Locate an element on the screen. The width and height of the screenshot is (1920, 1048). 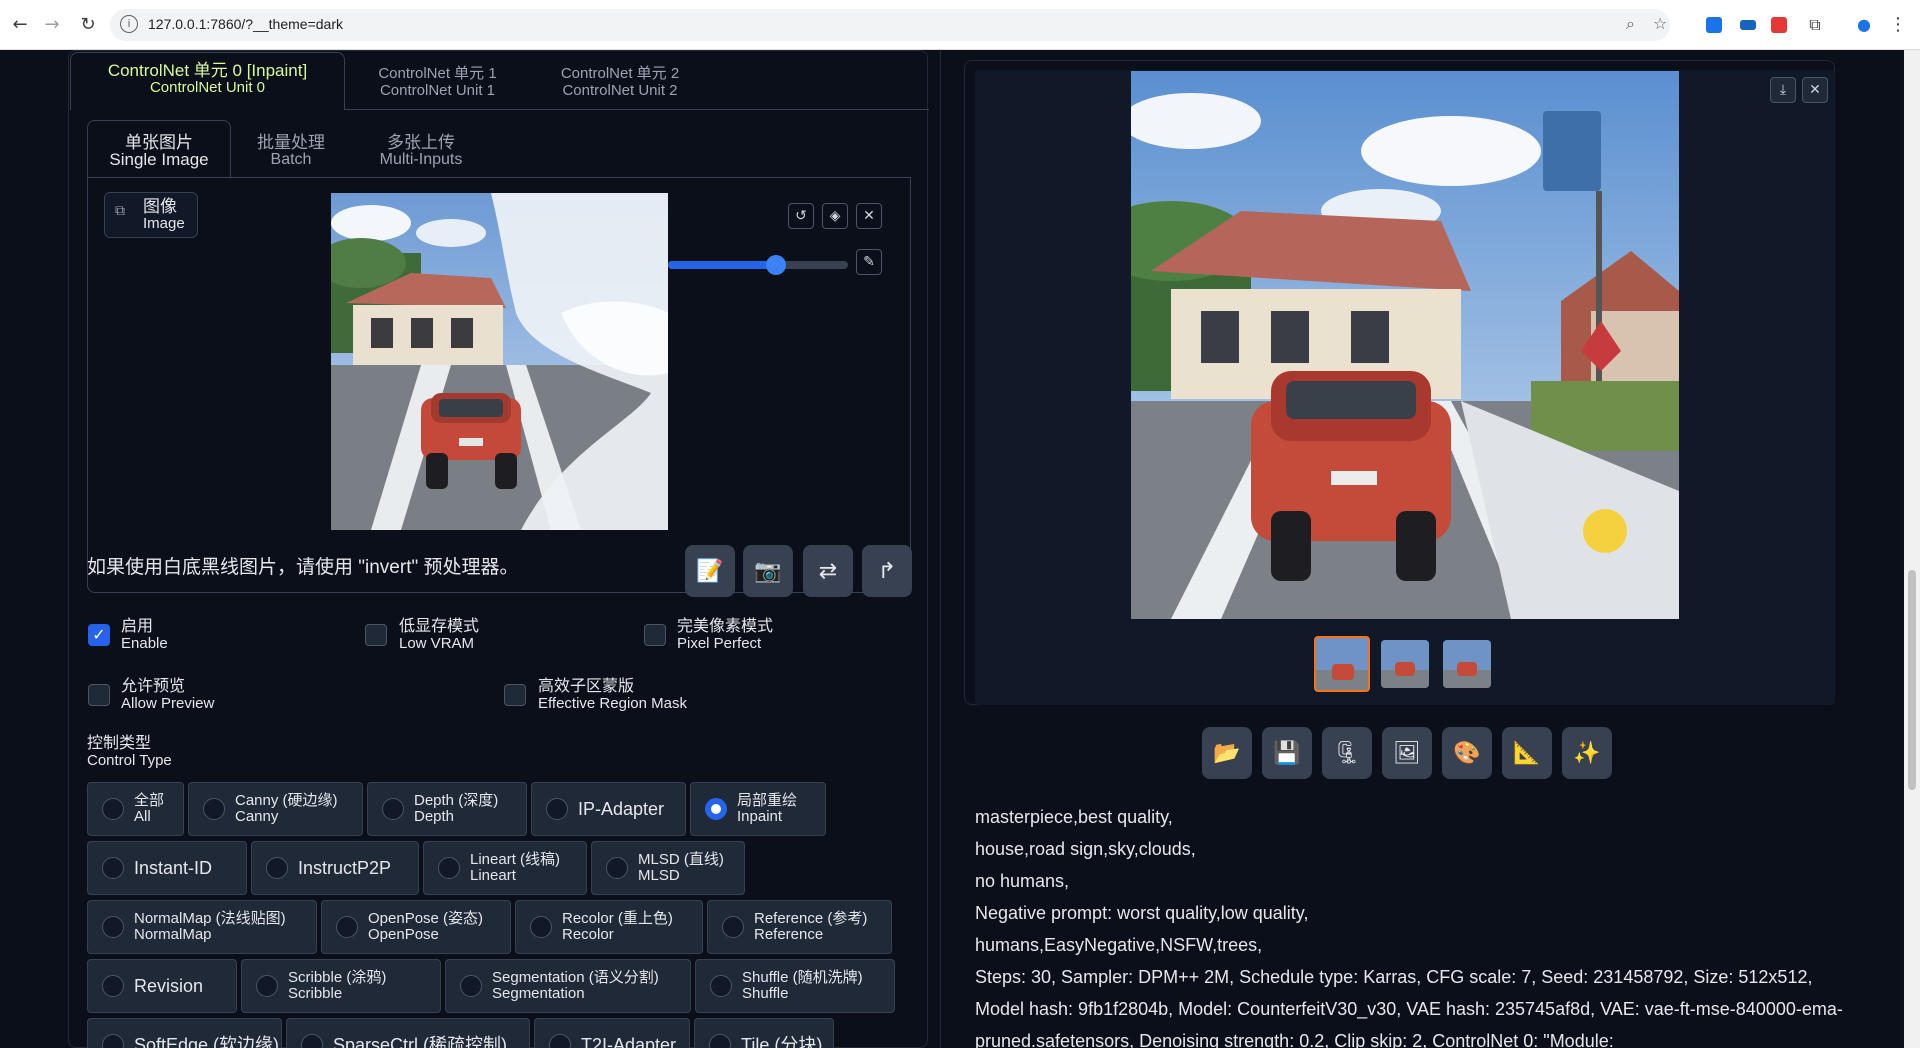
column-divider is located at coordinates (940, 549).